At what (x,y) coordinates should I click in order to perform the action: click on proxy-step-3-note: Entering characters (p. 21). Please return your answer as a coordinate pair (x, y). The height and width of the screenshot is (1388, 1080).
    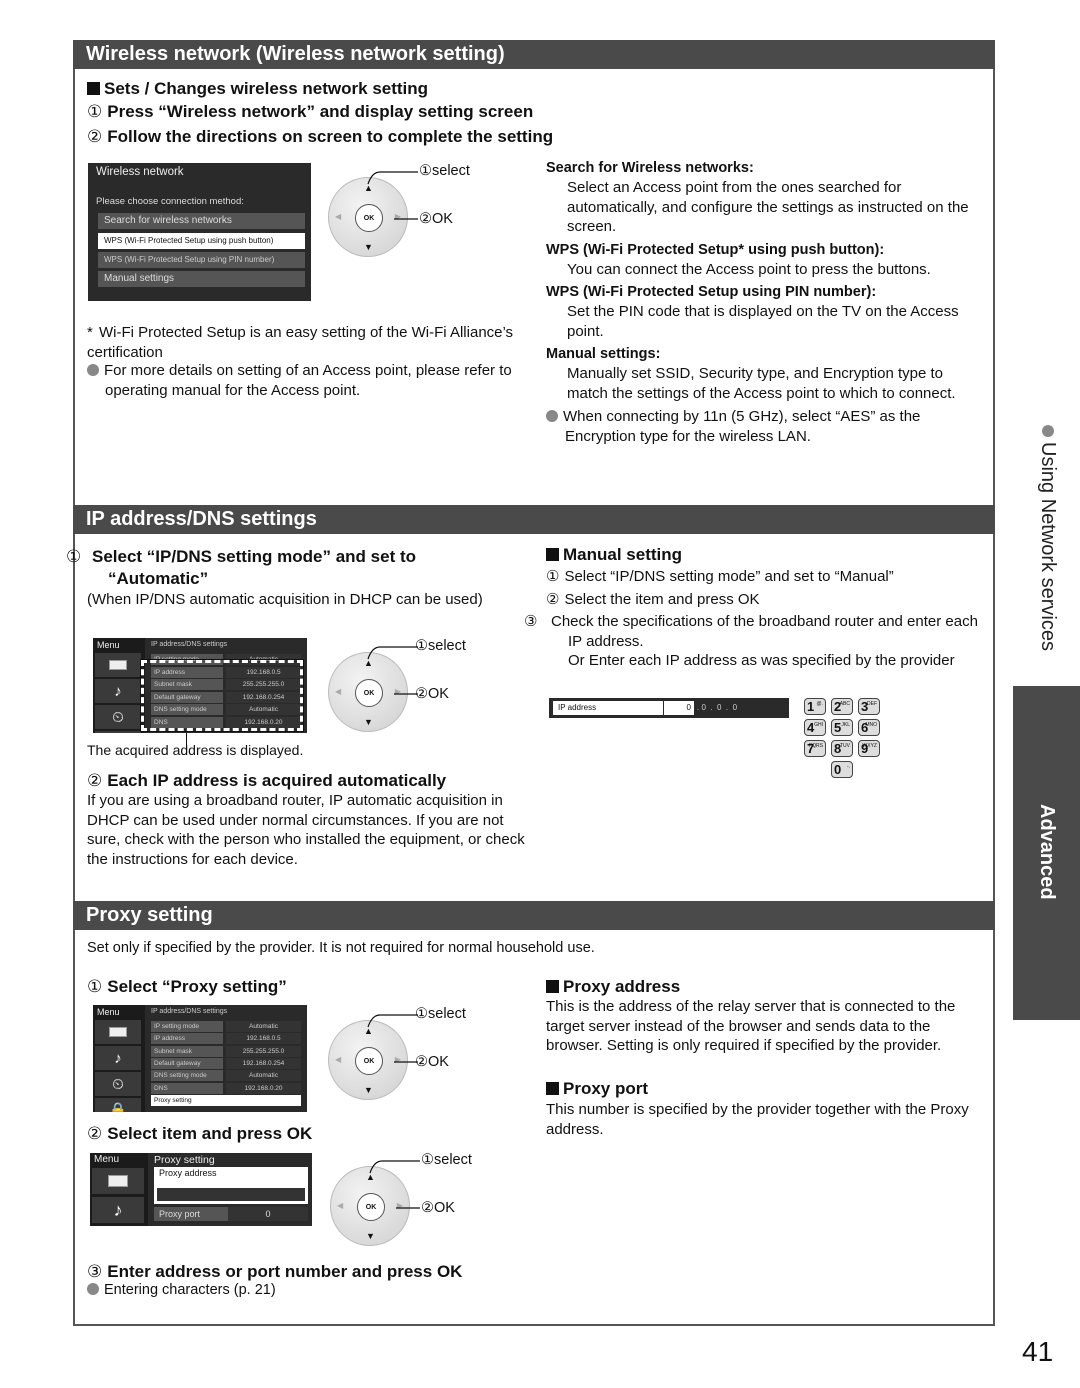
    Looking at the image, I should click on (181, 1291).